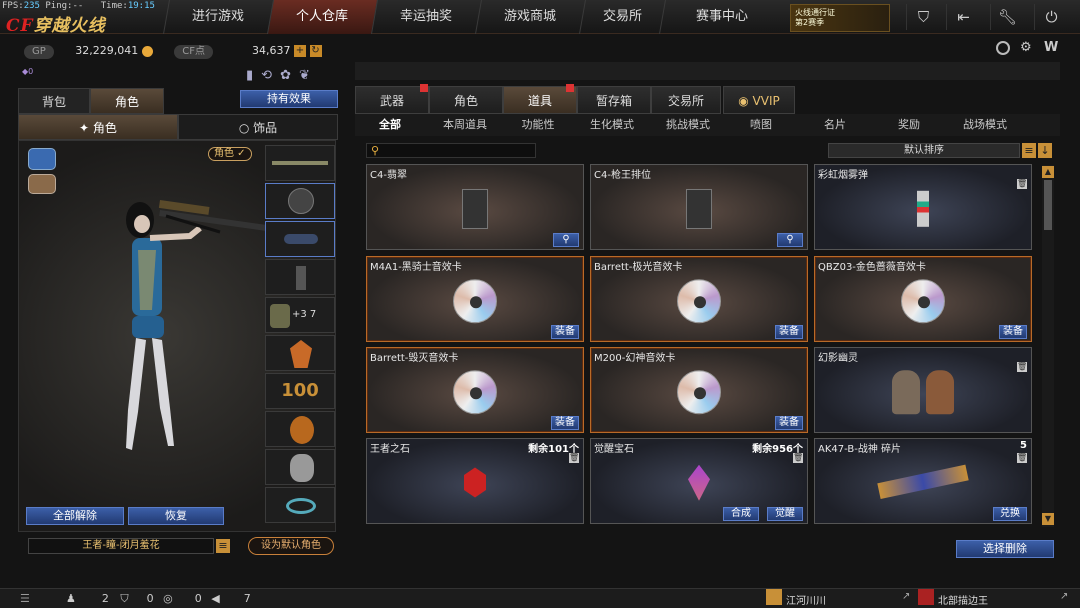 The width and height of the screenshot is (1080, 608). What do you see at coordinates (761, 125) in the screenshot?
I see `filter-spray: 喷图` at bounding box center [761, 125].